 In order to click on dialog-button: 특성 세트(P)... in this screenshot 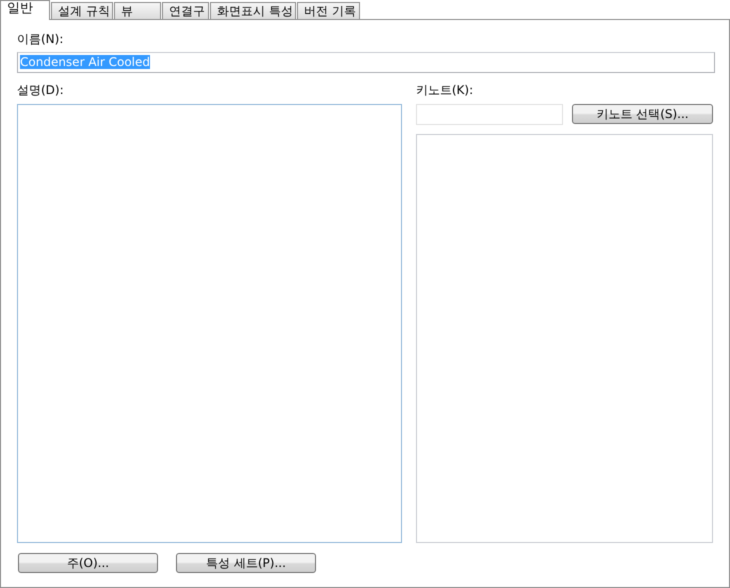, I will do `click(246, 563)`.